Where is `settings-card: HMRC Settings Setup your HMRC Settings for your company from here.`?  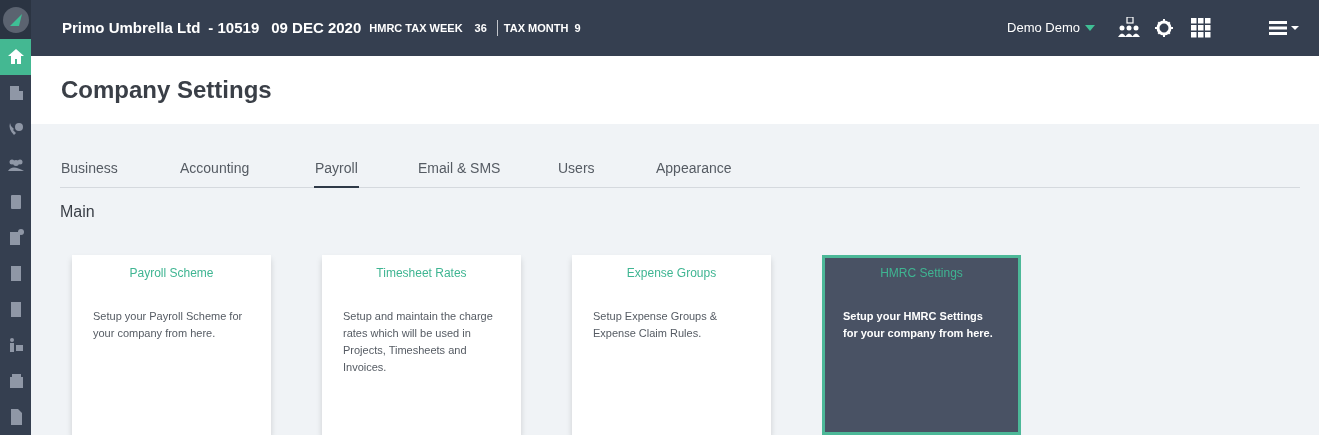
settings-card: HMRC Settings Setup your HMRC Settings for your company from here. is located at coordinates (921, 345).